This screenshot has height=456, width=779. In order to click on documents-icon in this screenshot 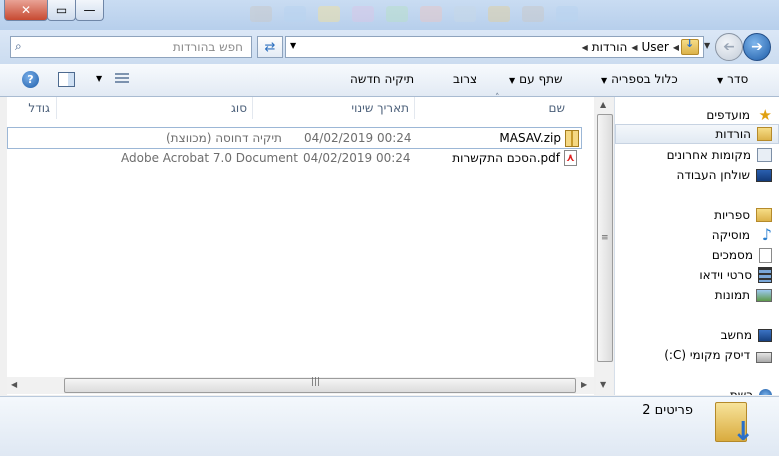, I will do `click(765, 255)`.